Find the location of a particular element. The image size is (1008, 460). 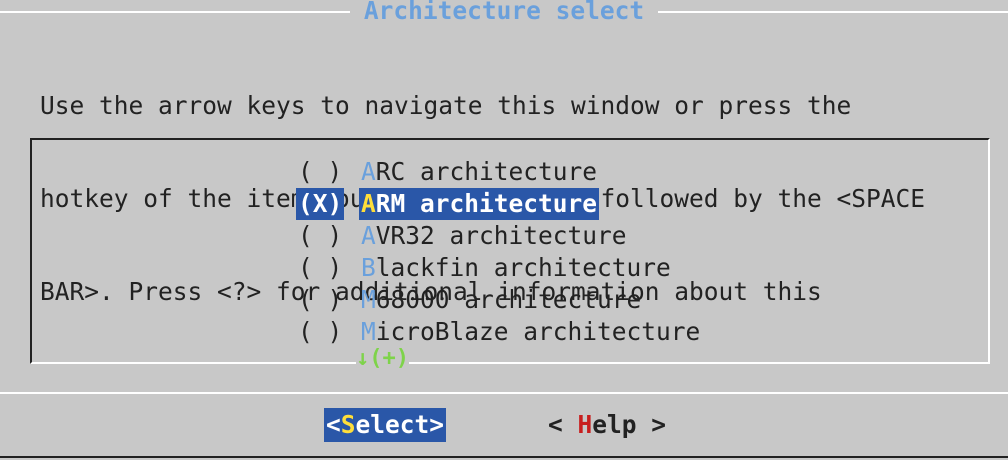

menu-item-label: Blackfin architecture is located at coordinates (516, 268).